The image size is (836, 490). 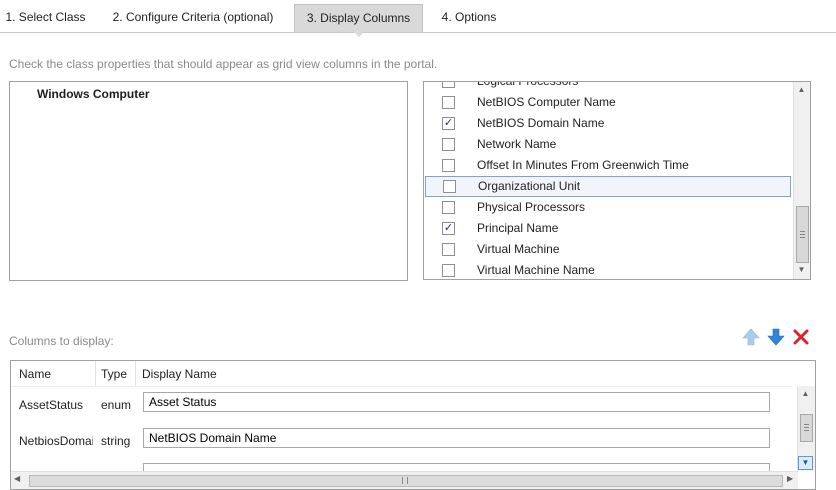 I want to click on property-label: Physical Processors, so click(x=531, y=207).